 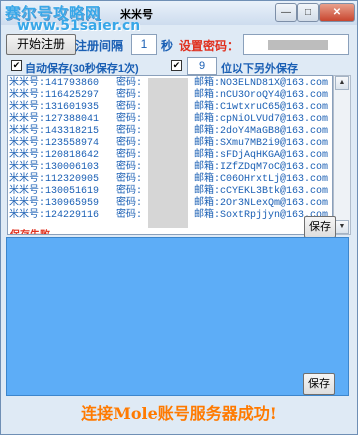 I want to click on autosave-label: 自动保存(30秒保存1次), so click(x=82, y=69).